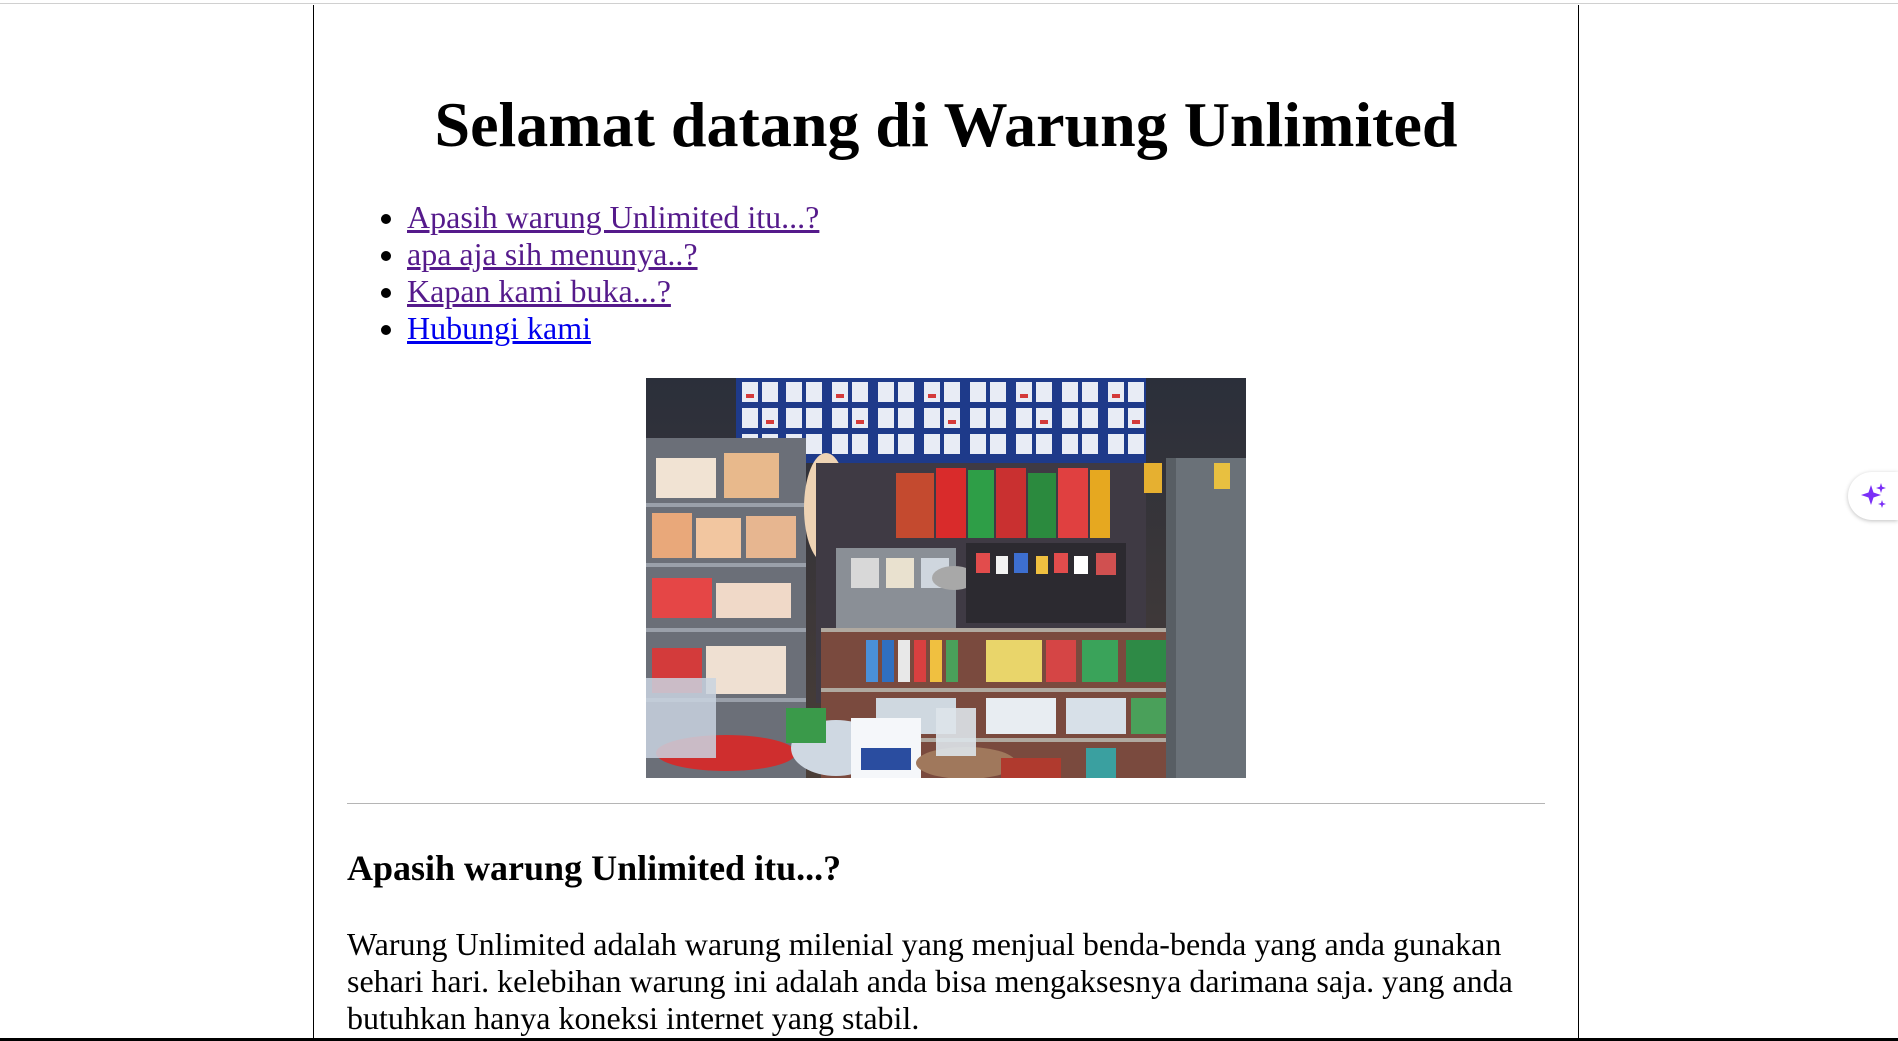  Describe the element at coordinates (946, 124) in the screenshot. I see `page-title: Selamat datang di Warung Unlimited` at that location.